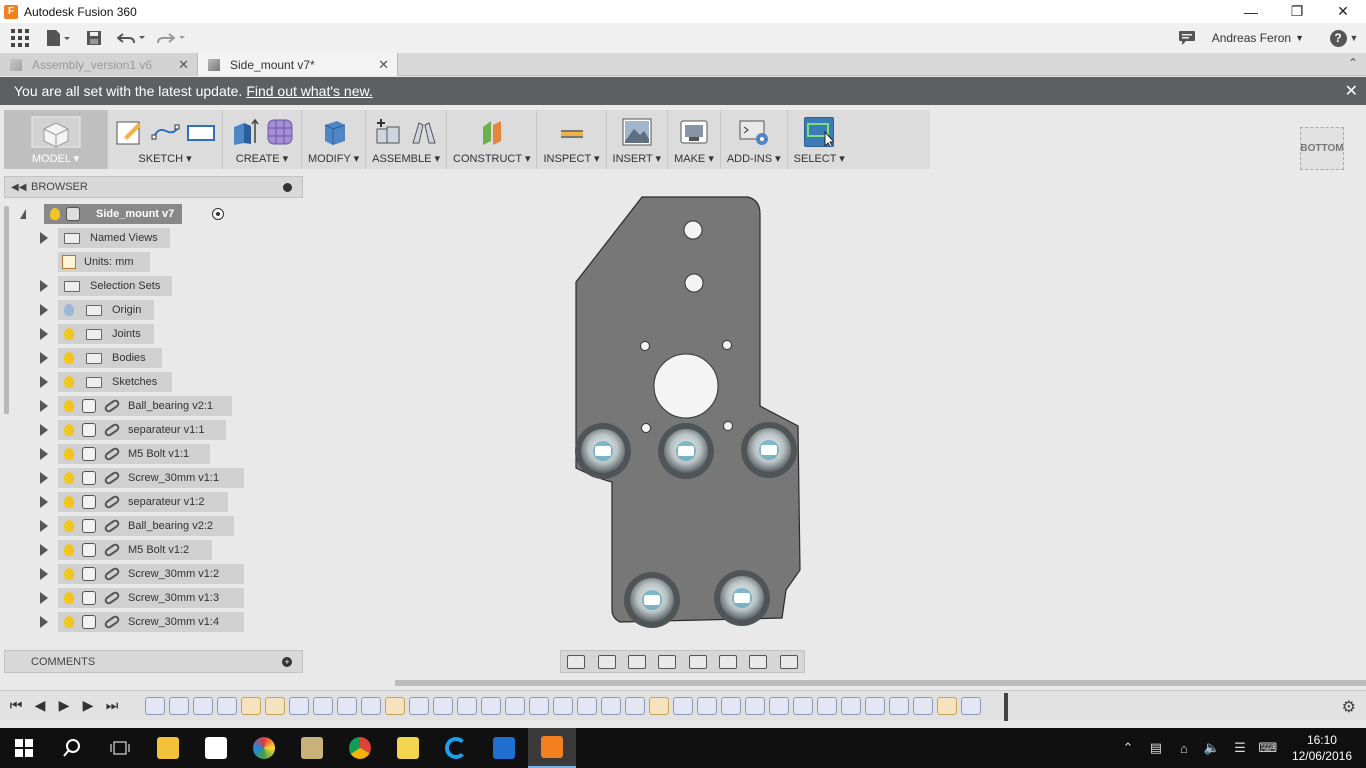 The width and height of the screenshot is (1366, 768). What do you see at coordinates (132, 38) in the screenshot?
I see `undo-icon` at bounding box center [132, 38].